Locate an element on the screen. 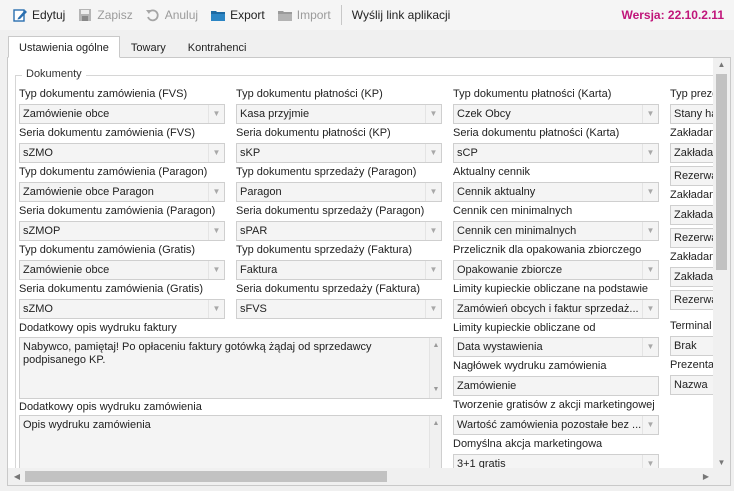 The width and height of the screenshot is (734, 491). save-button: Zapisz is located at coordinates (104, 15).